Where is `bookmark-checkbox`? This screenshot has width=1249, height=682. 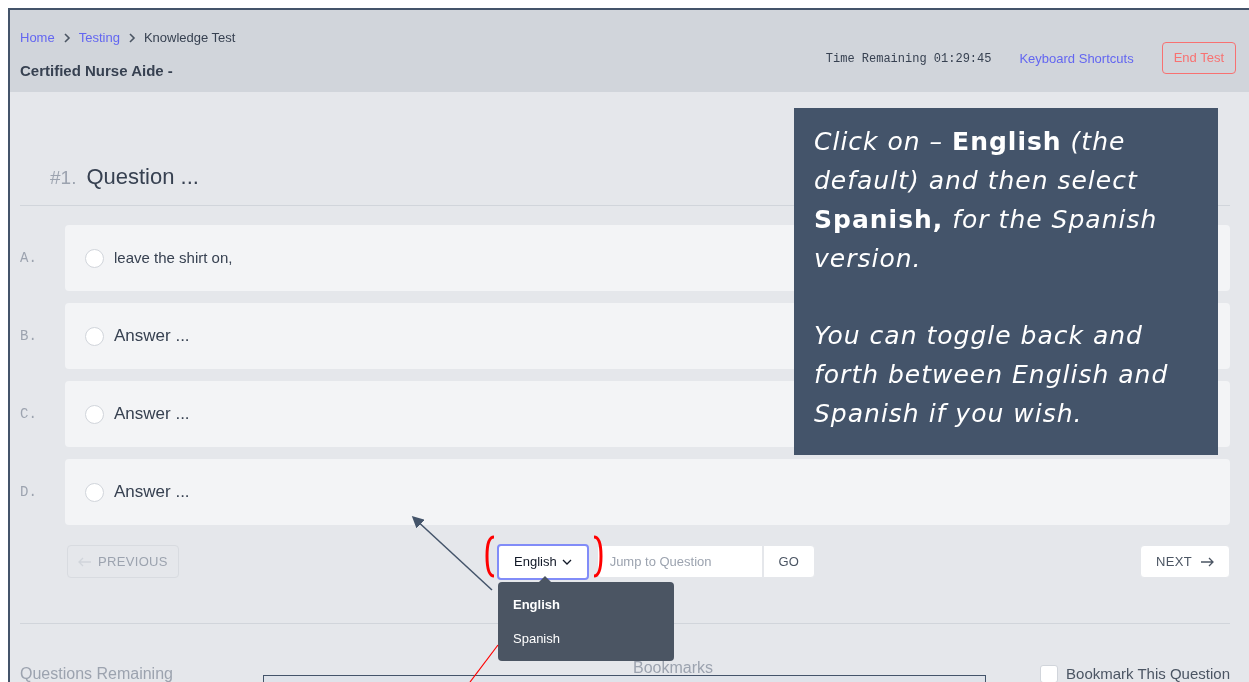 bookmark-checkbox is located at coordinates (1049, 673).